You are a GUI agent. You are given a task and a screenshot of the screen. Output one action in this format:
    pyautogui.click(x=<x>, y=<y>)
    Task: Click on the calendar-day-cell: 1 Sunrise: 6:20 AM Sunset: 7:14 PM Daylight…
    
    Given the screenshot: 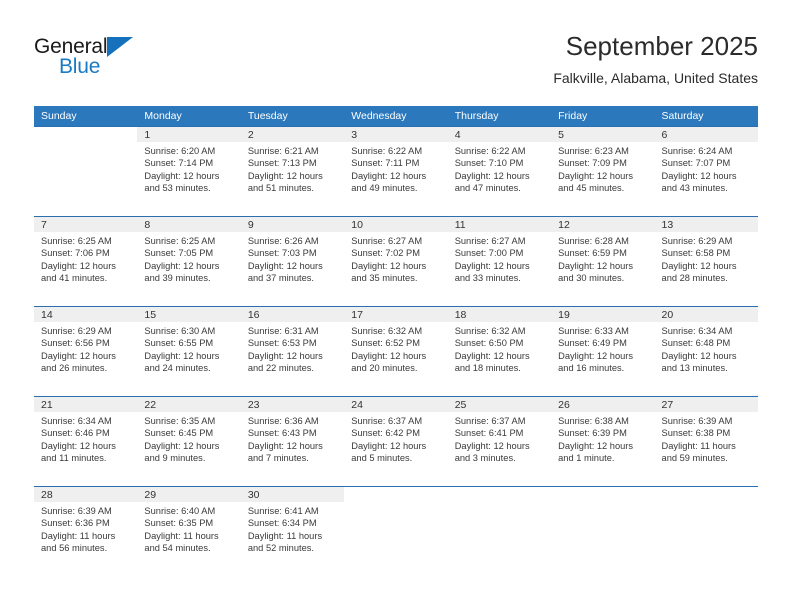 What is the action you would take?
    pyautogui.click(x=189, y=171)
    